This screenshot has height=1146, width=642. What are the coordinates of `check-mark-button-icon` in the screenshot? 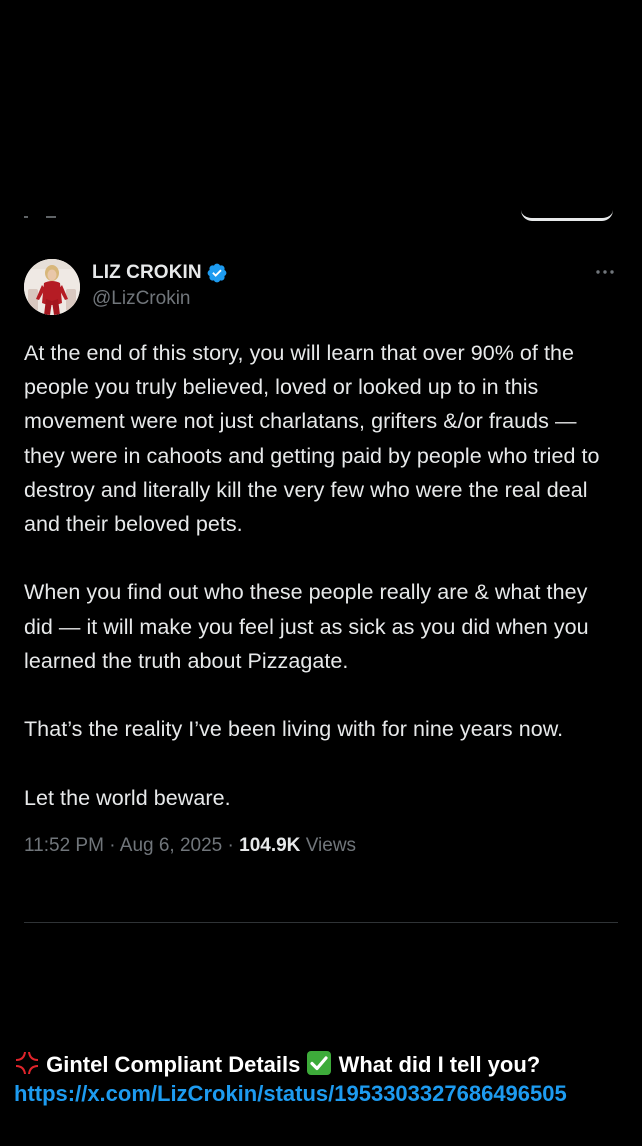 It's located at (319, 1063).